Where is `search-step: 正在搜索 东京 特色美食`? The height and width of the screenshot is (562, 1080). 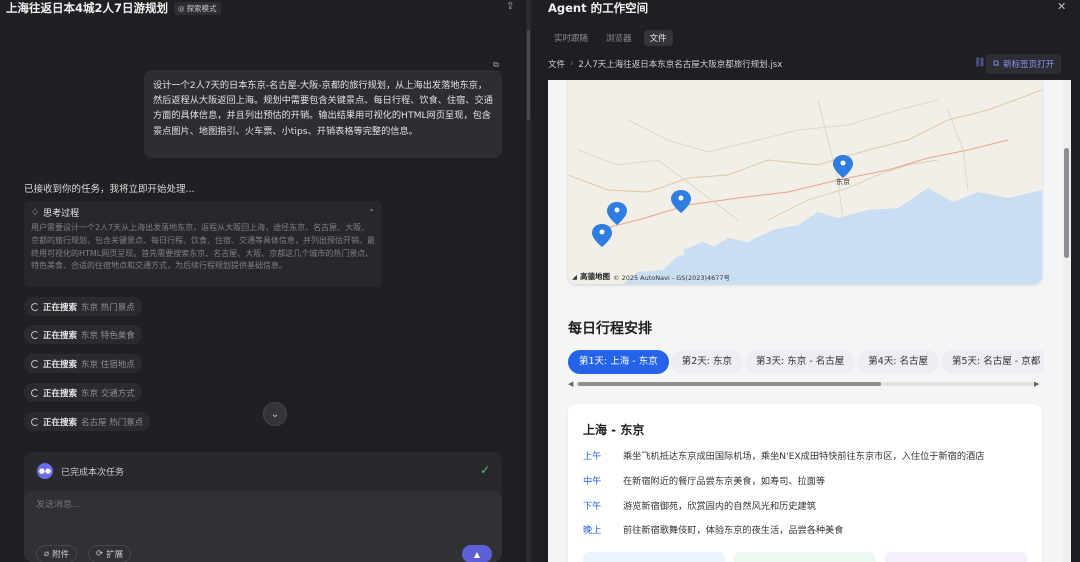 search-step: 正在搜索 东京 特色美食 is located at coordinates (83, 334).